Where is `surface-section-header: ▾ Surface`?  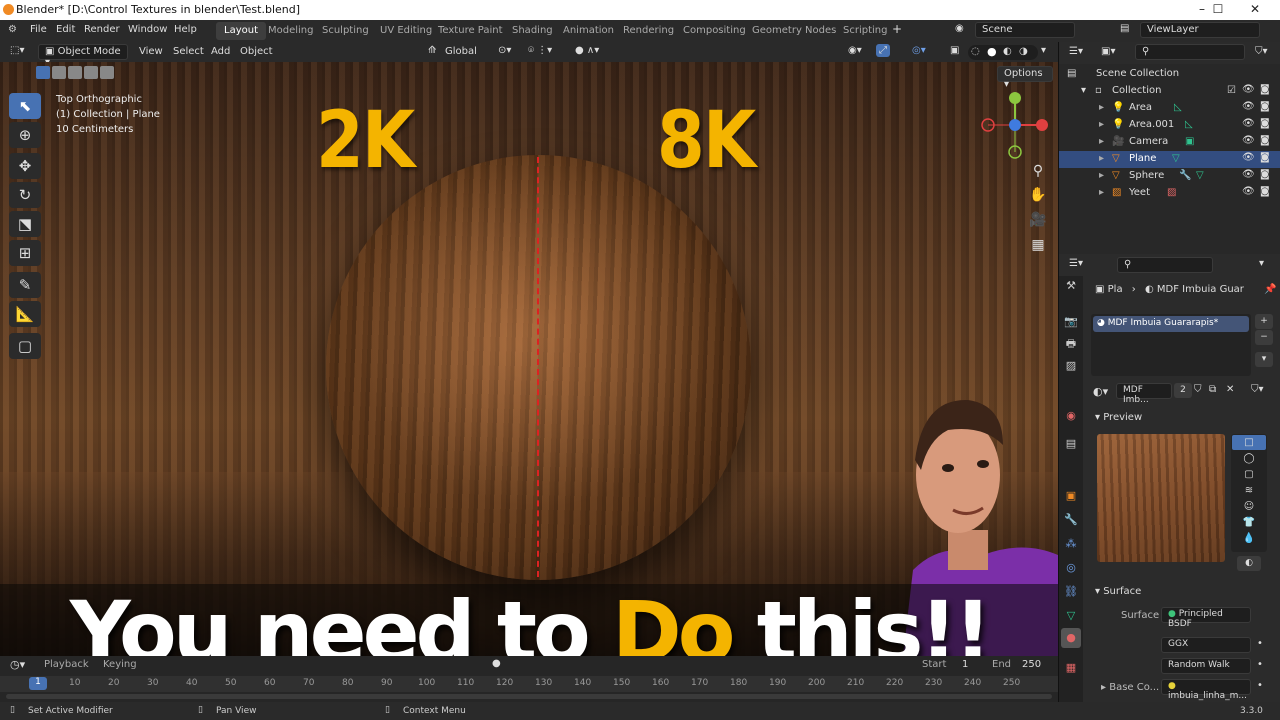
surface-section-header: ▾ Surface is located at coordinates (1118, 591).